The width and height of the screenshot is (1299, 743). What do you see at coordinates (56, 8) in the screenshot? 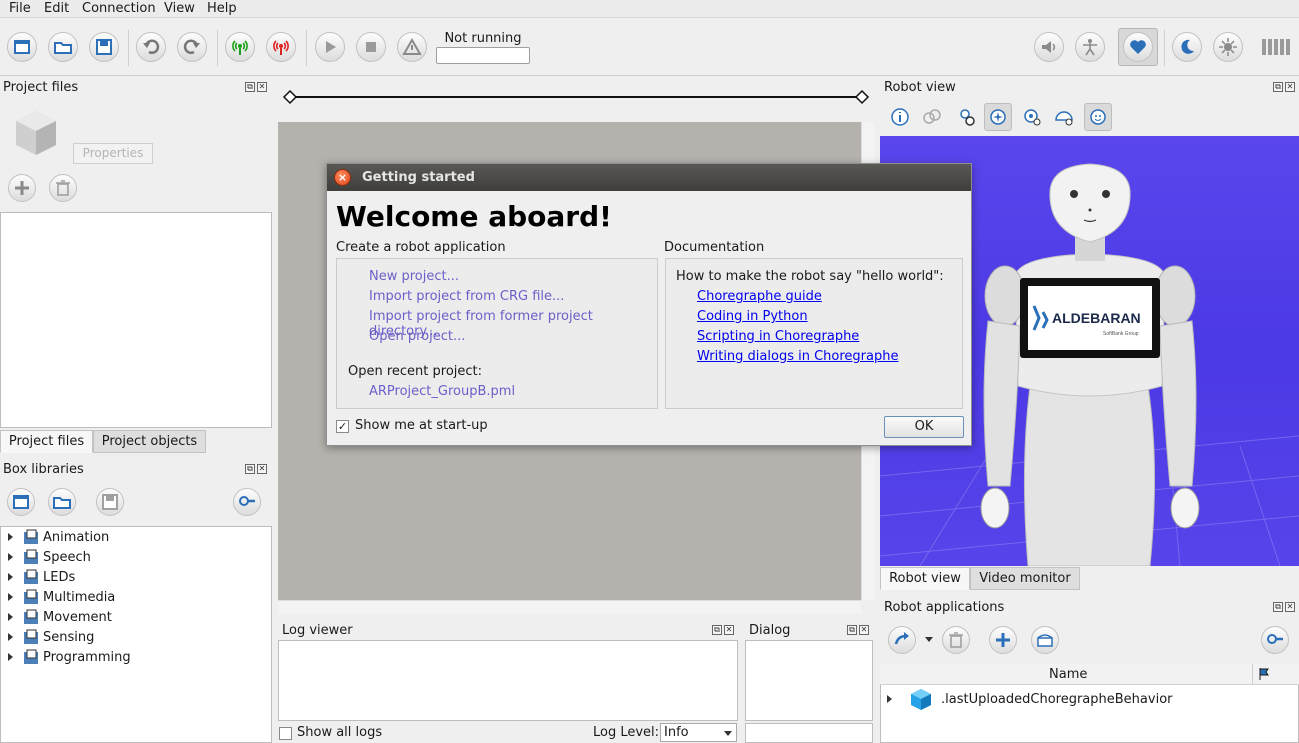
I see `menu-edit: Edit` at bounding box center [56, 8].